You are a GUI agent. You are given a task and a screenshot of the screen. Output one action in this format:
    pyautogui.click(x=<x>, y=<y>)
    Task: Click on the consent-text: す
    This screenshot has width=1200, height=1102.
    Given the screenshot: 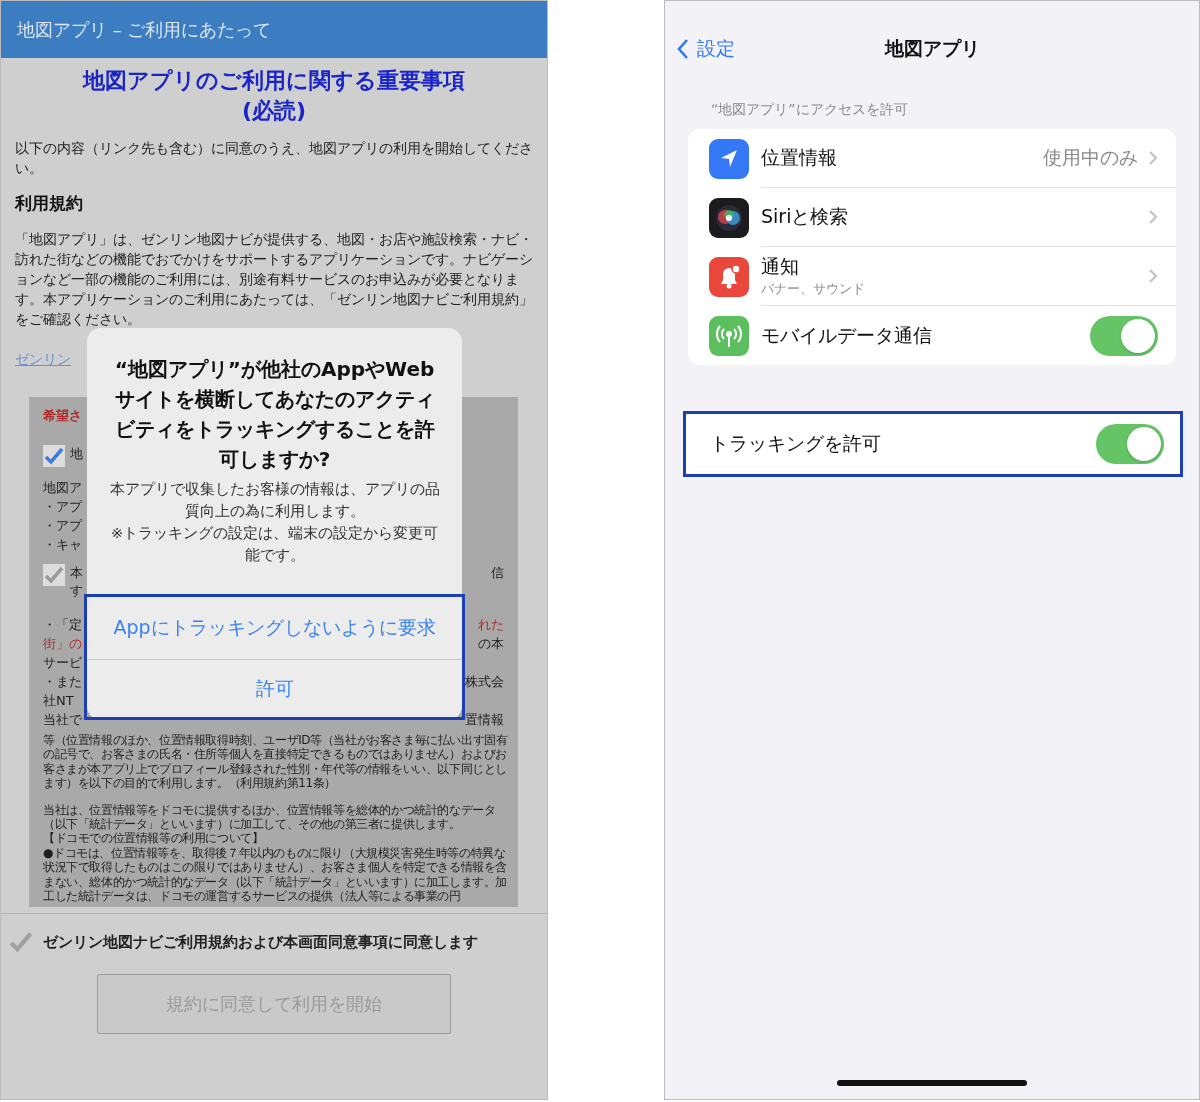 What is the action you would take?
    pyautogui.click(x=76, y=591)
    